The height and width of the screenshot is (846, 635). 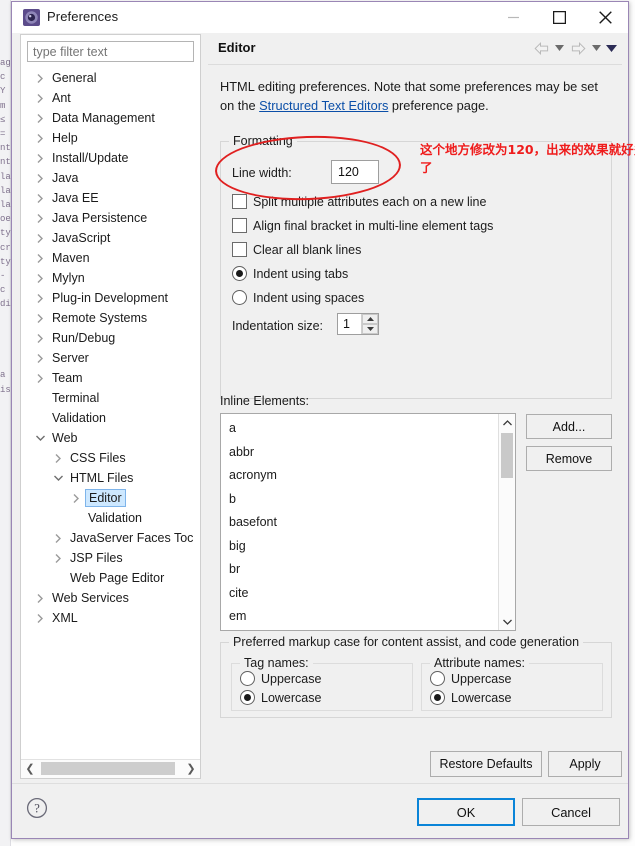 I want to click on structured-text-editors-link: Structured Text Editors, so click(x=323, y=105).